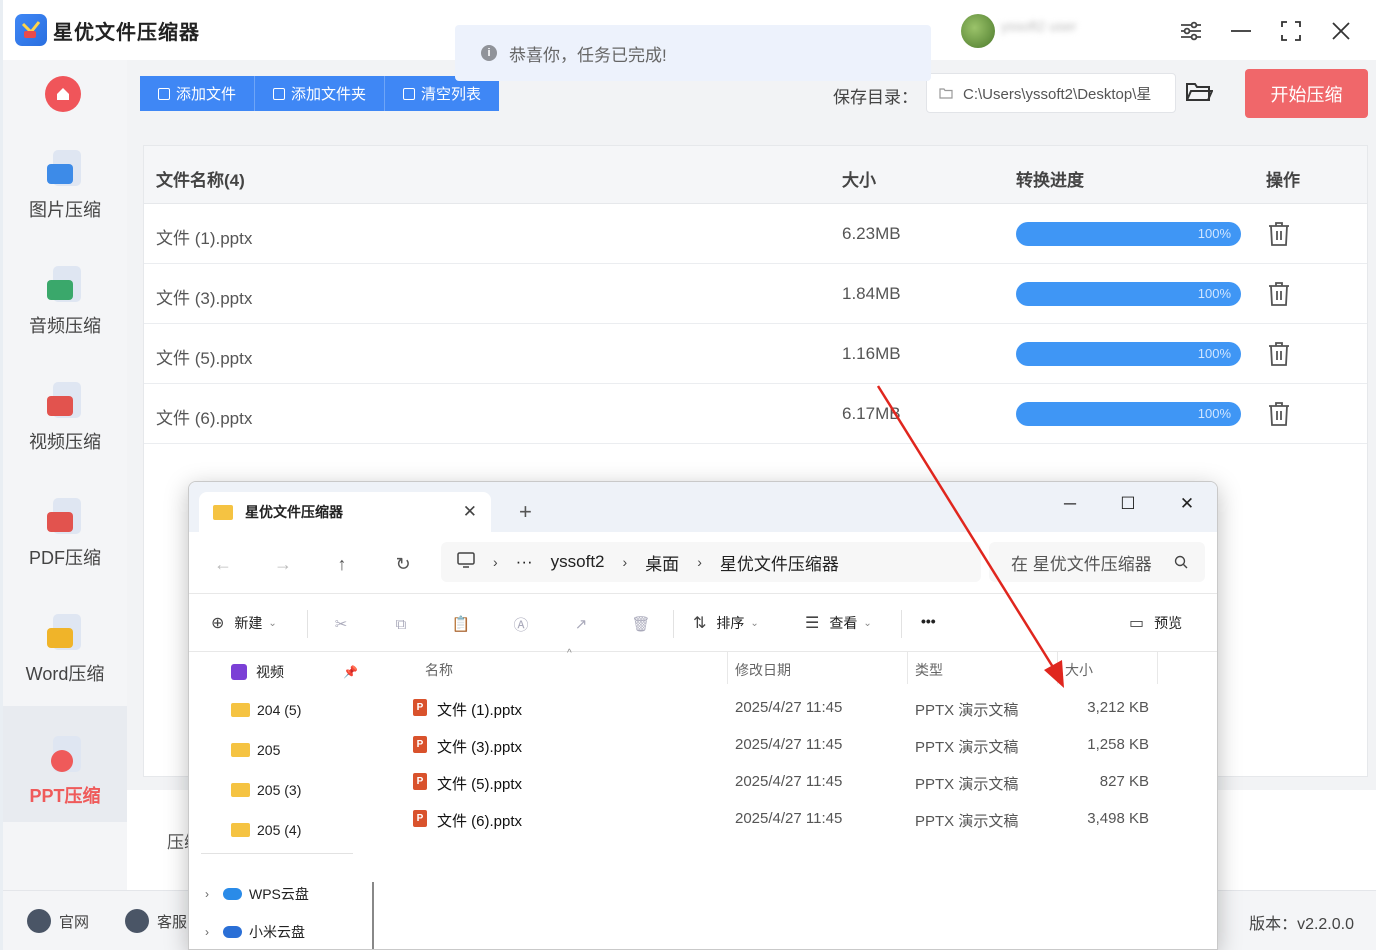  Describe the element at coordinates (1051, 93) in the screenshot. I see `save-path-field: C:\Users\yssoft2\Desktop\星` at that location.